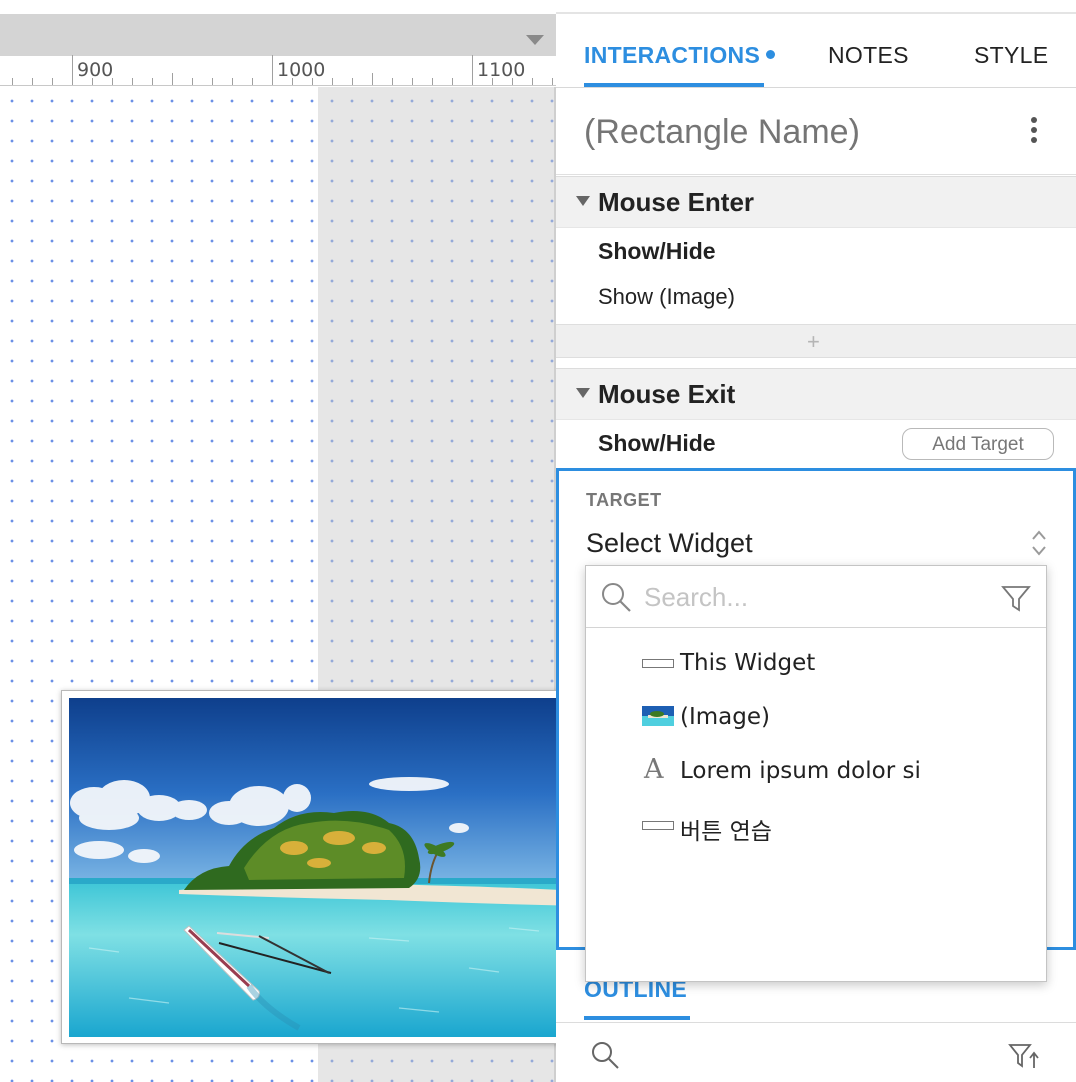 The height and width of the screenshot is (1082, 1076). Describe the element at coordinates (1034, 132) in the screenshot. I see `more-options-icon` at that location.